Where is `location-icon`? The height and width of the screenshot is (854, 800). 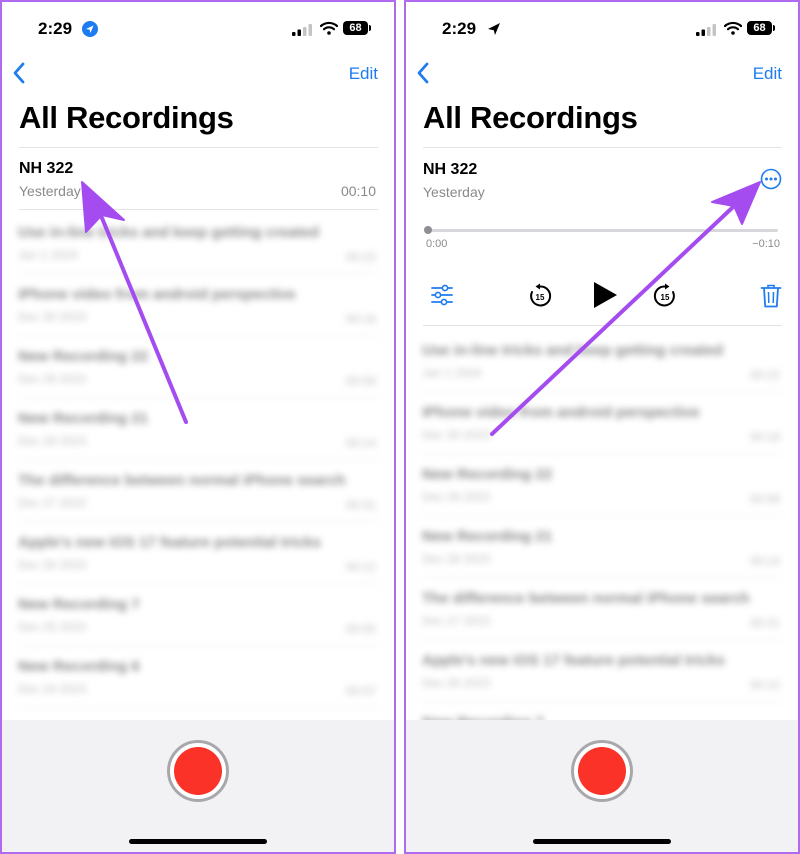 location-icon is located at coordinates (90, 29).